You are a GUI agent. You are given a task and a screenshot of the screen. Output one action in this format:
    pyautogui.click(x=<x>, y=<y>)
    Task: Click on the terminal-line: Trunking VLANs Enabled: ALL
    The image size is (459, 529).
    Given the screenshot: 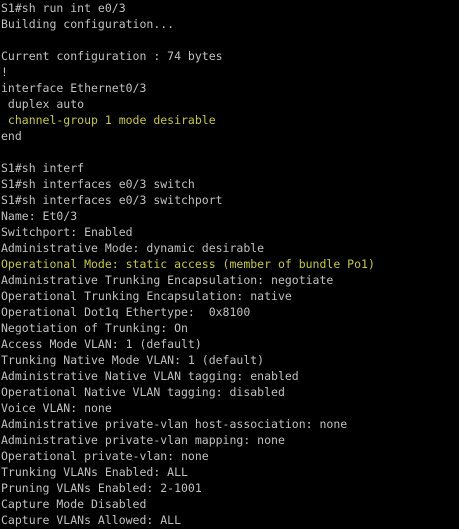 What is the action you would take?
    pyautogui.click(x=94, y=472)
    